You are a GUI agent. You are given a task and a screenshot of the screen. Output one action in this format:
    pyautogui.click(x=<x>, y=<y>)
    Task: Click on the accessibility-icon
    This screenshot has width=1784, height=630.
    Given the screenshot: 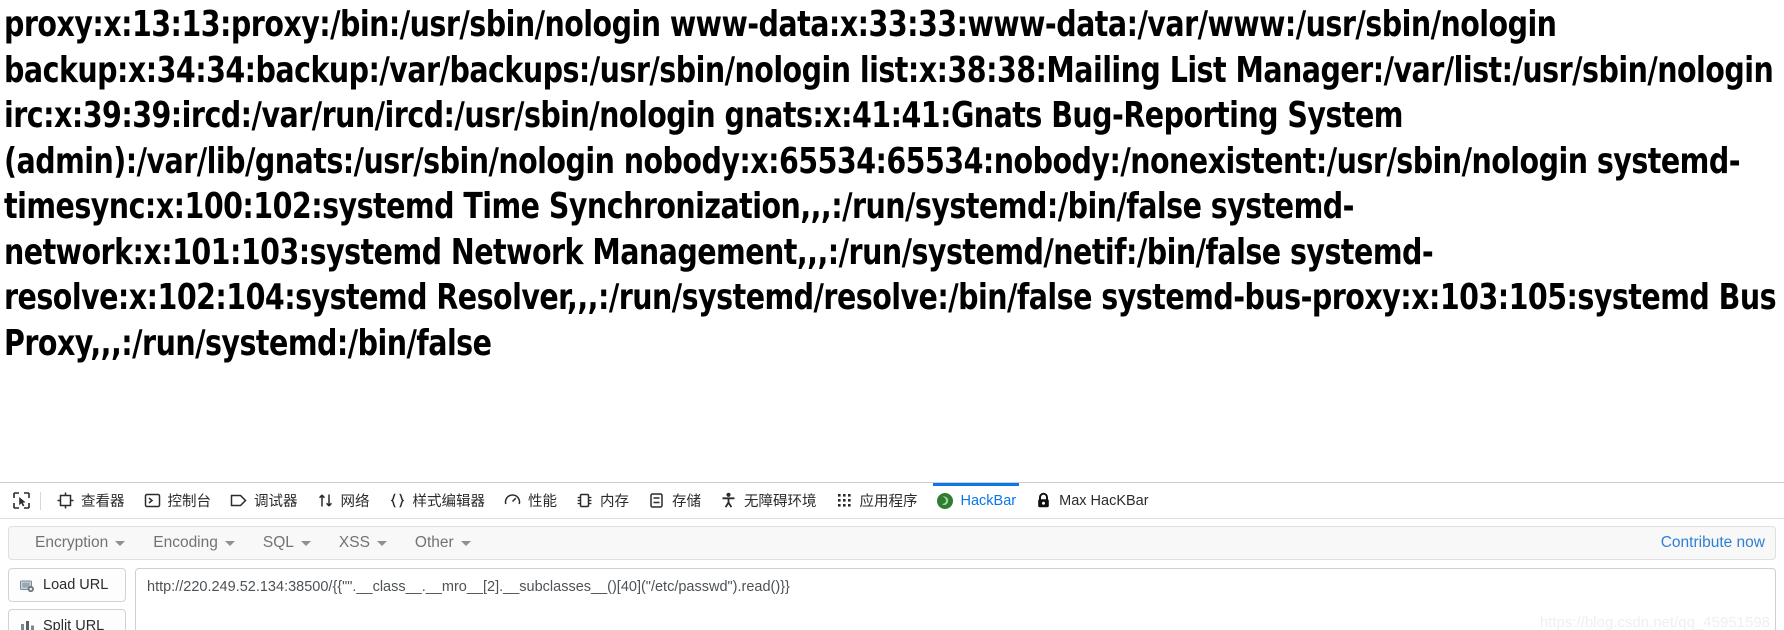 What is the action you would take?
    pyautogui.click(x=728, y=500)
    